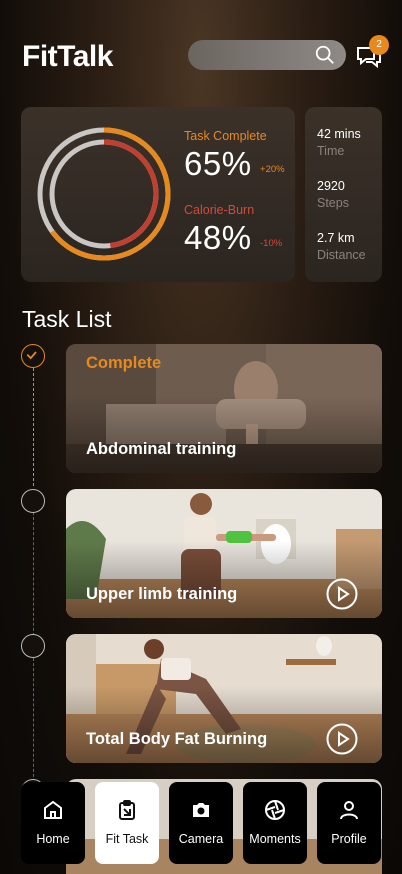 This screenshot has height=874, width=402. I want to click on clipboard-icon, so click(127, 810).